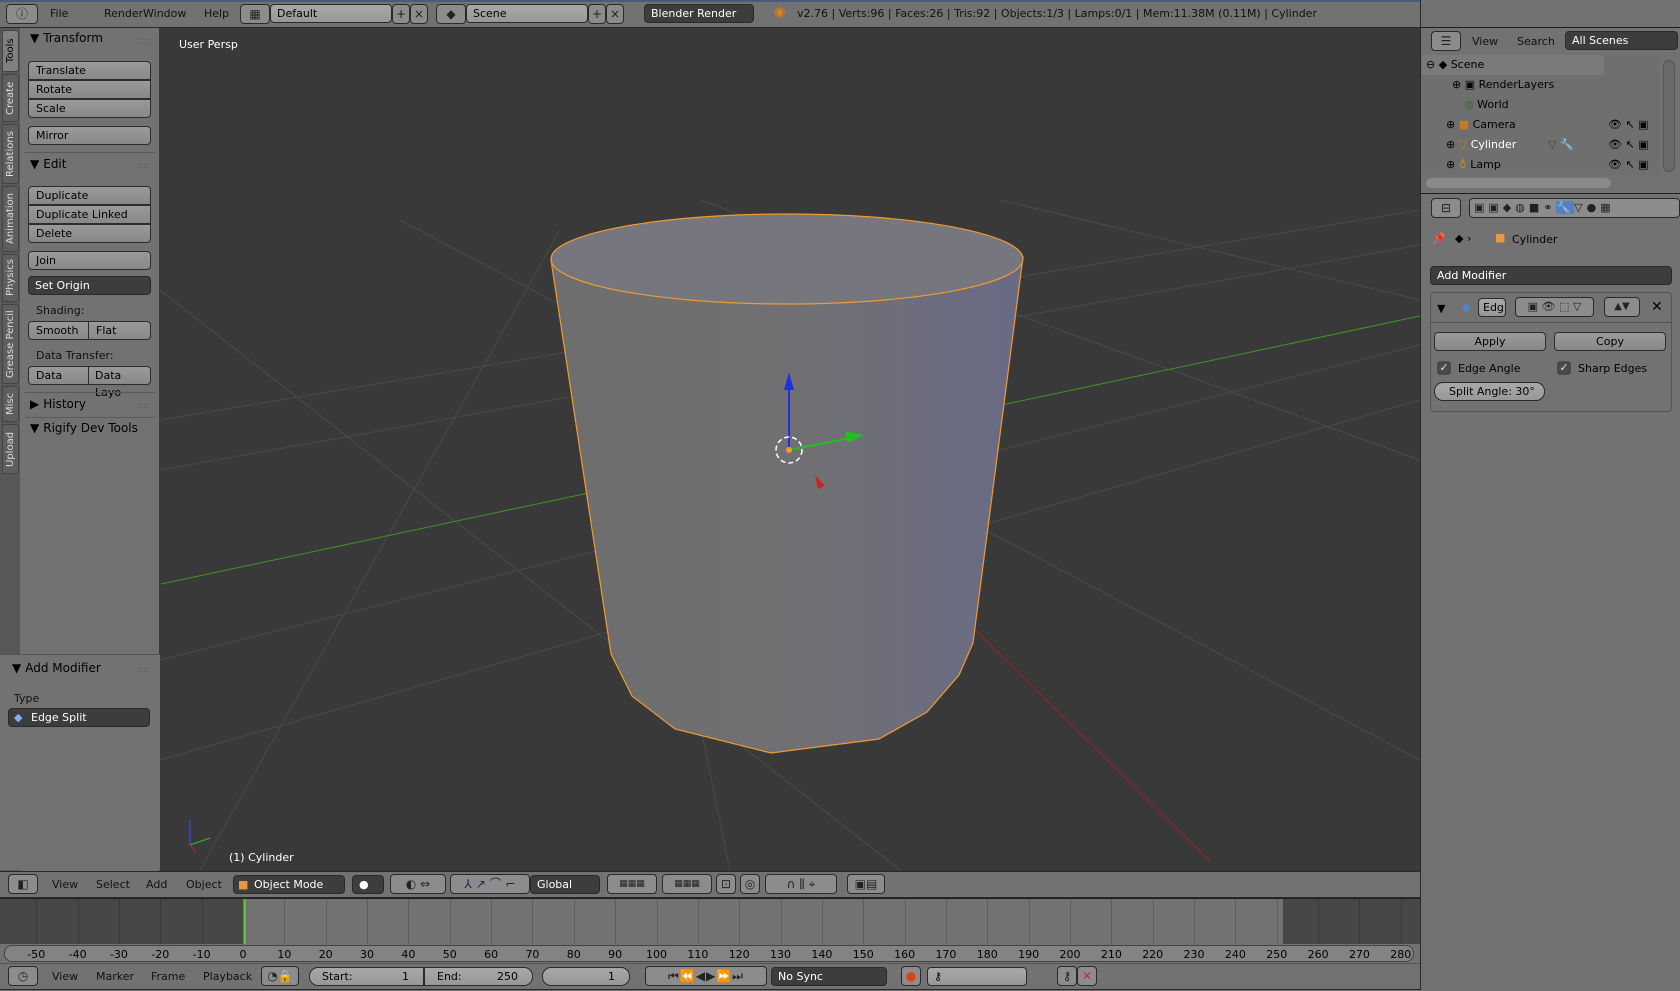 The image size is (1680, 991). What do you see at coordinates (79, 717) in the screenshot?
I see `modifier-type-select: ◆ Edge Split` at bounding box center [79, 717].